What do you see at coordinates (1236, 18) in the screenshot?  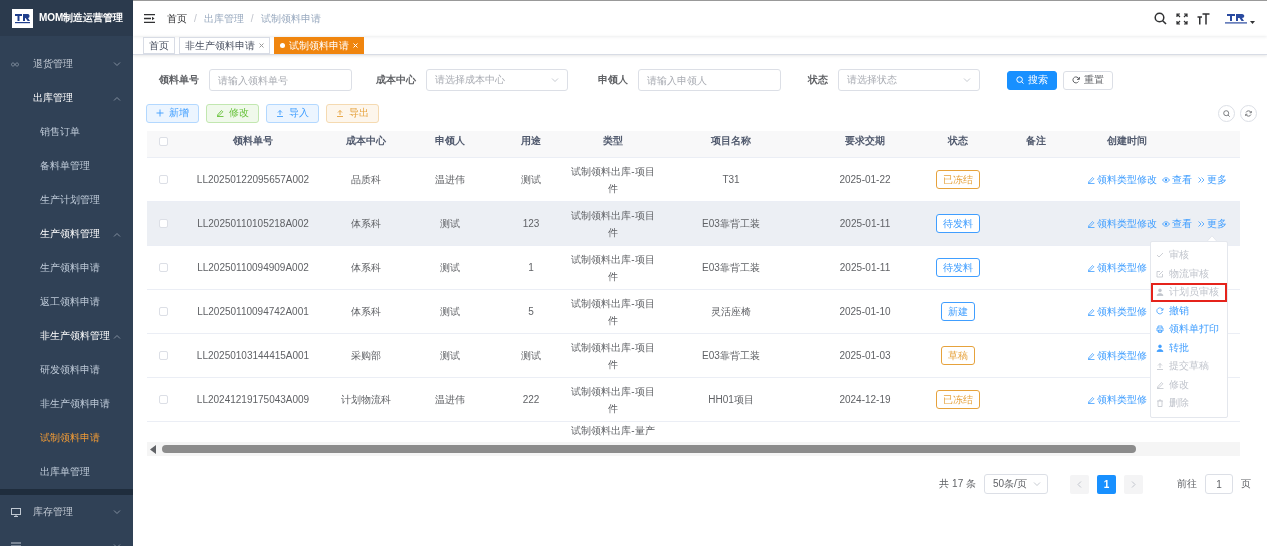 I see `avatar-logo-icon` at bounding box center [1236, 18].